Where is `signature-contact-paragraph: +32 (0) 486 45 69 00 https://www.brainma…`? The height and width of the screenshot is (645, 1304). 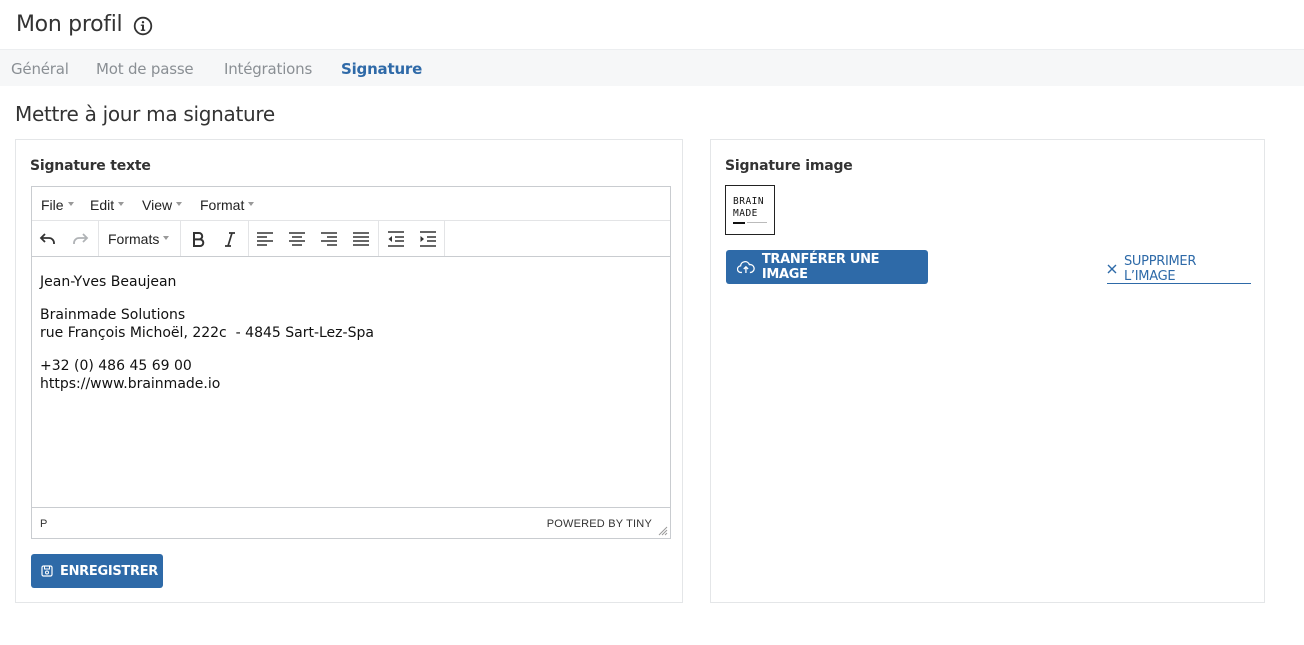 signature-contact-paragraph: +32 (0) 486 45 69 00 https://www.brainma… is located at coordinates (351, 375).